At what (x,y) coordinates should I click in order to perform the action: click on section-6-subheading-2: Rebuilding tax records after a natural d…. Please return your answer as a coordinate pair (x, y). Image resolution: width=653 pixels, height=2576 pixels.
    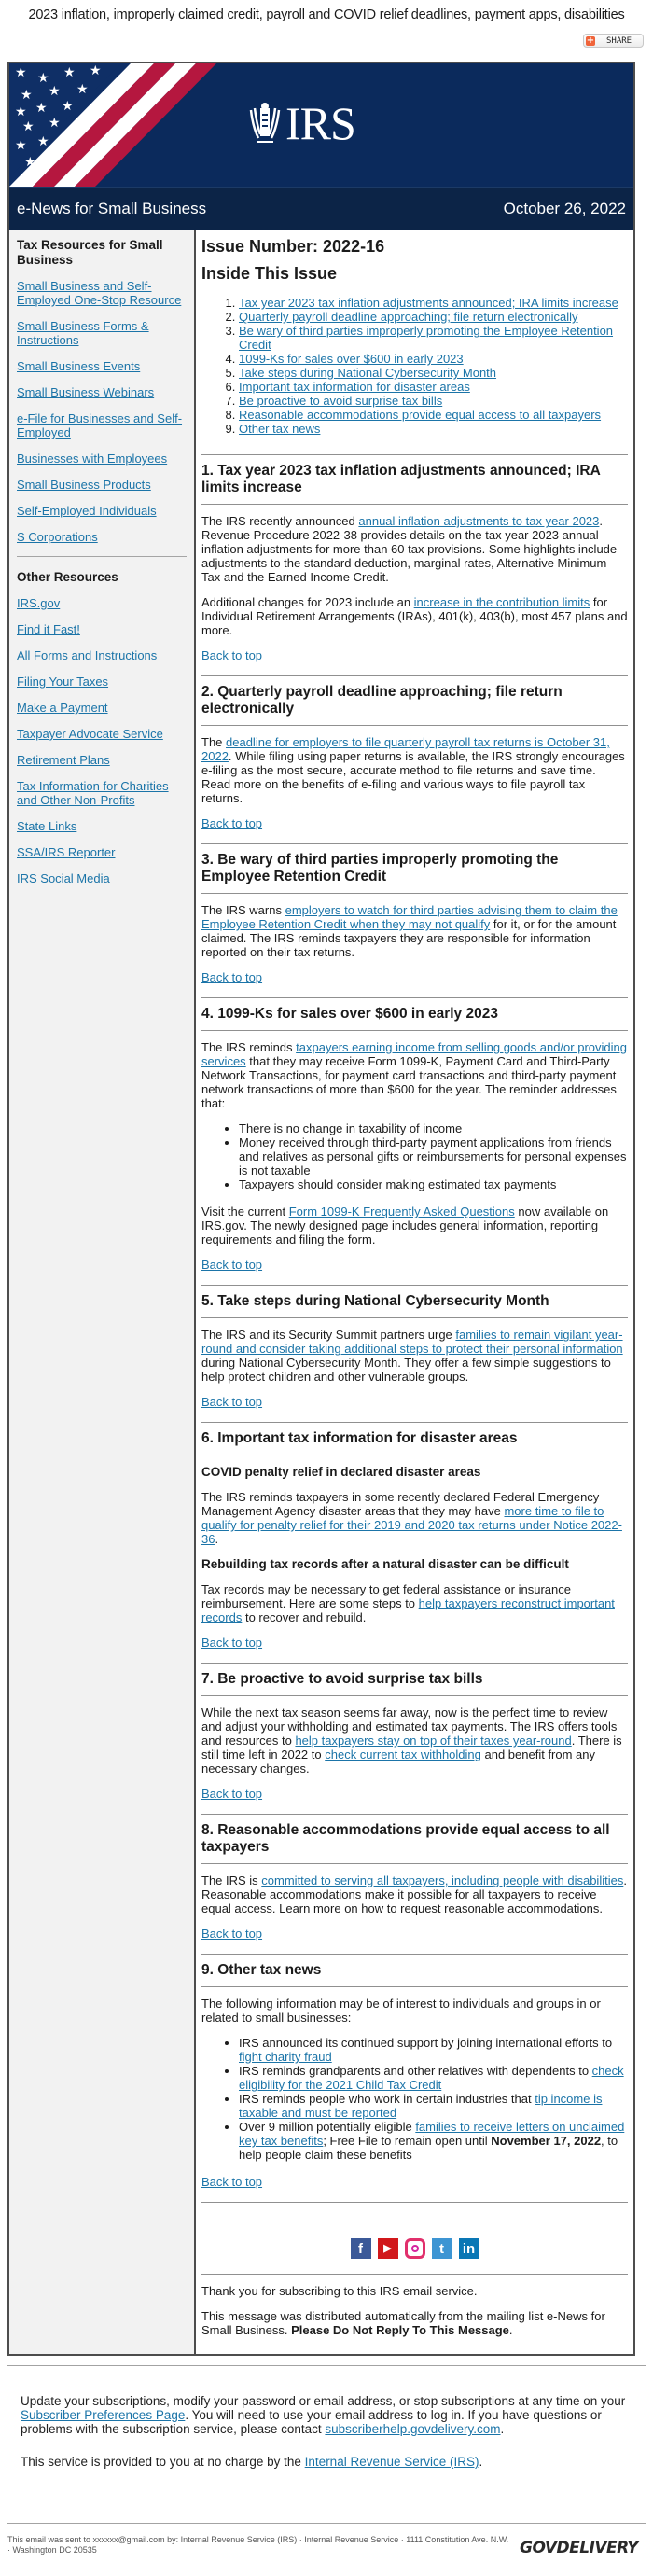
    Looking at the image, I should click on (385, 1564).